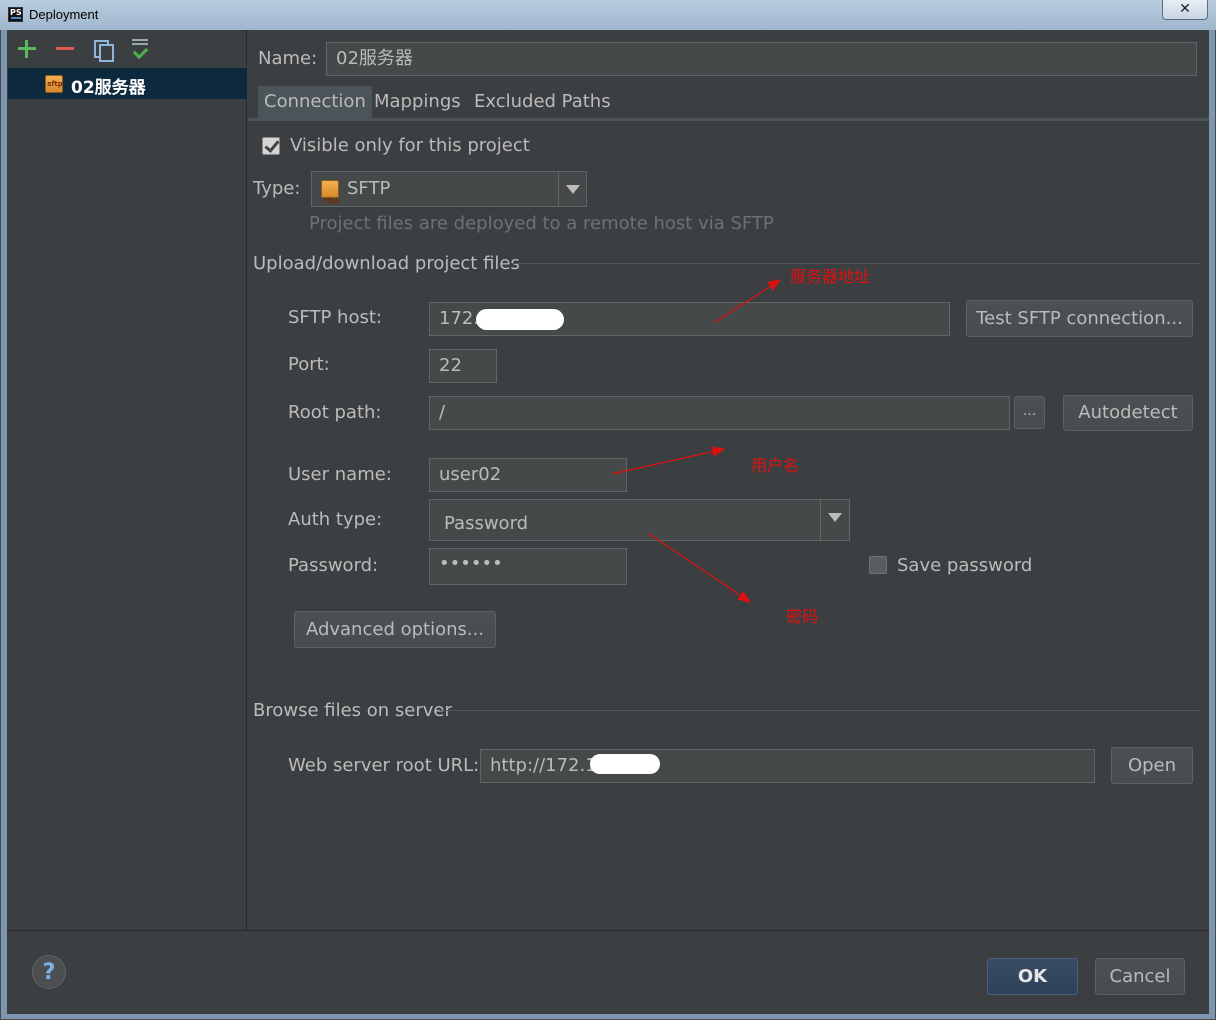 The width and height of the screenshot is (1216, 1020). Describe the element at coordinates (699, 567) in the screenshot. I see `arrow-to-password` at that location.